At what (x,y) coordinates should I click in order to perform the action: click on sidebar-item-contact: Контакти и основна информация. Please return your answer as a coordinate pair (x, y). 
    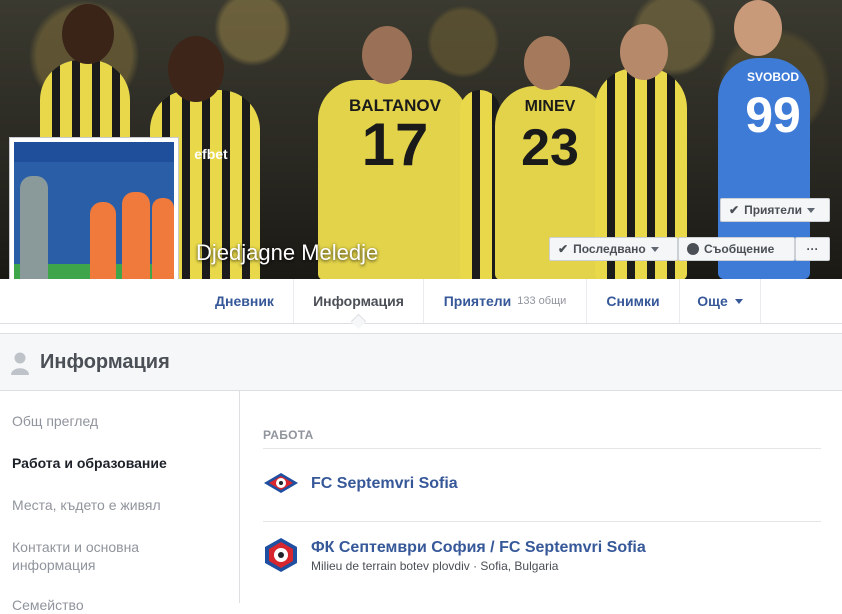
    Looking at the image, I should click on (87, 556).